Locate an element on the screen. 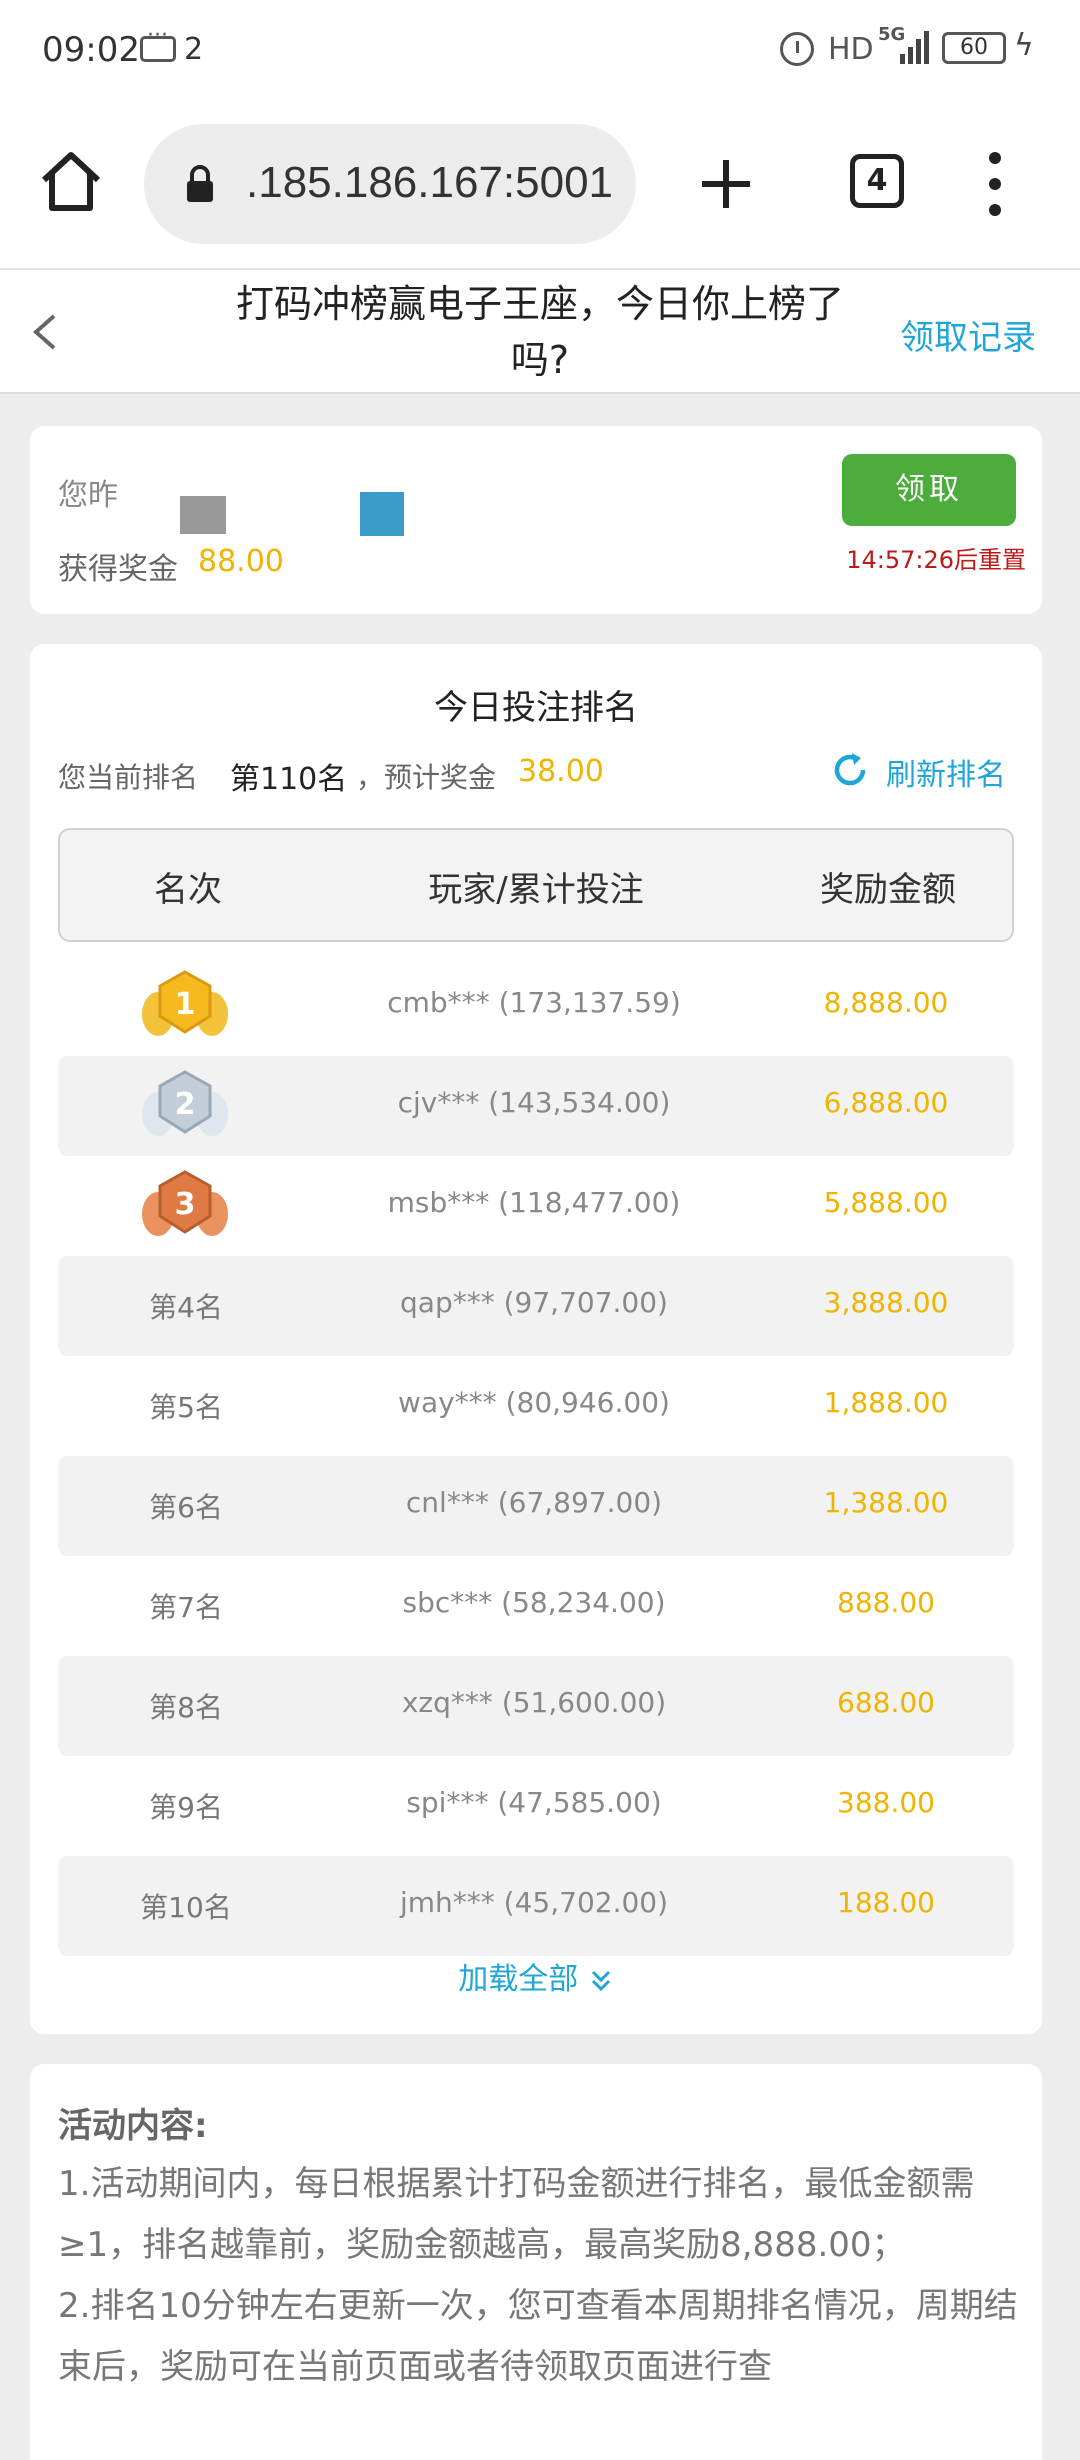 The width and height of the screenshot is (1080, 2460). more-menu-icon is located at coordinates (995, 184).